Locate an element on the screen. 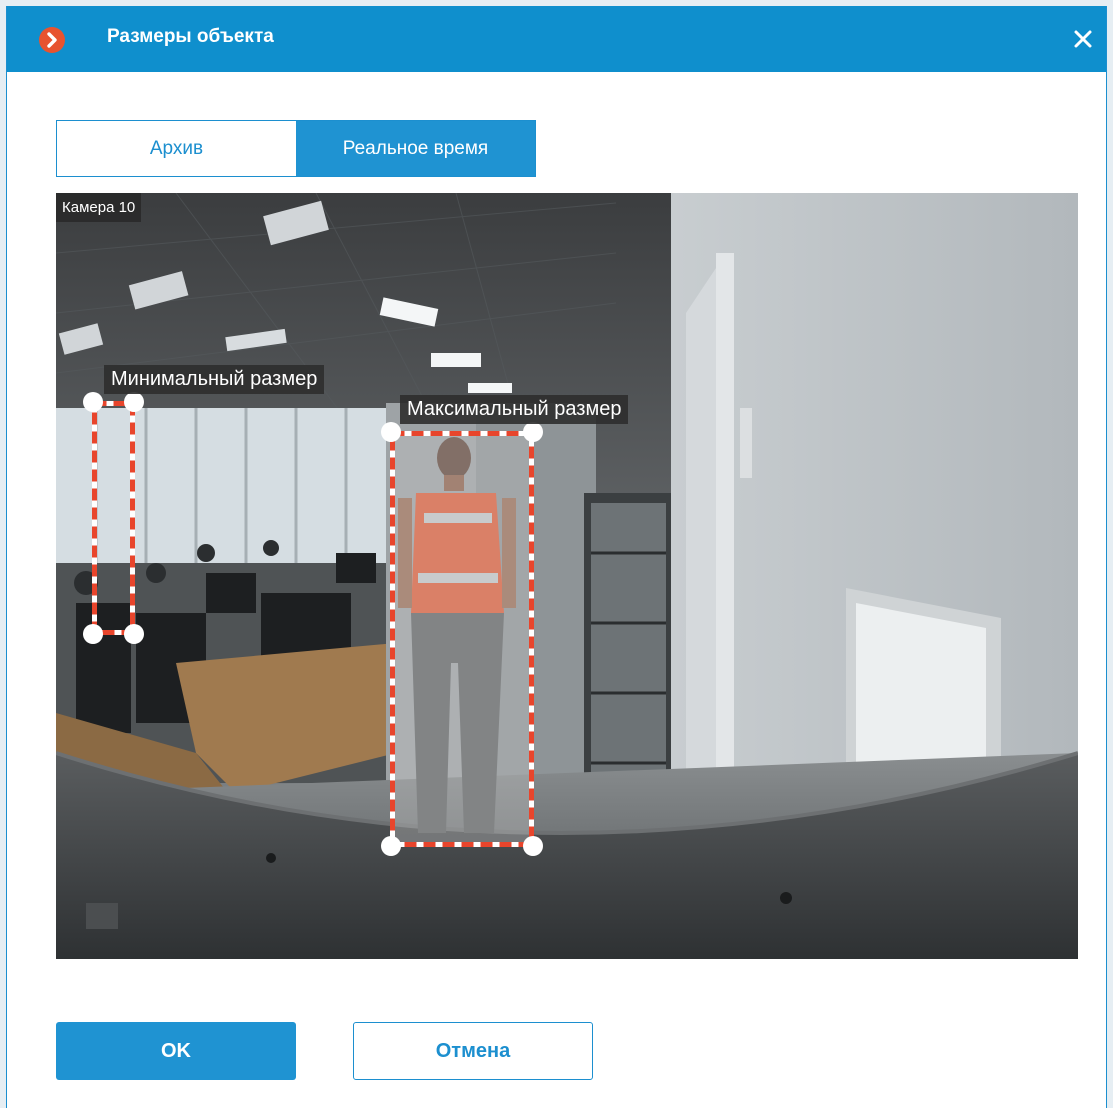 The height and width of the screenshot is (1108, 1113). max-handle-bottom-right is located at coordinates (533, 846).